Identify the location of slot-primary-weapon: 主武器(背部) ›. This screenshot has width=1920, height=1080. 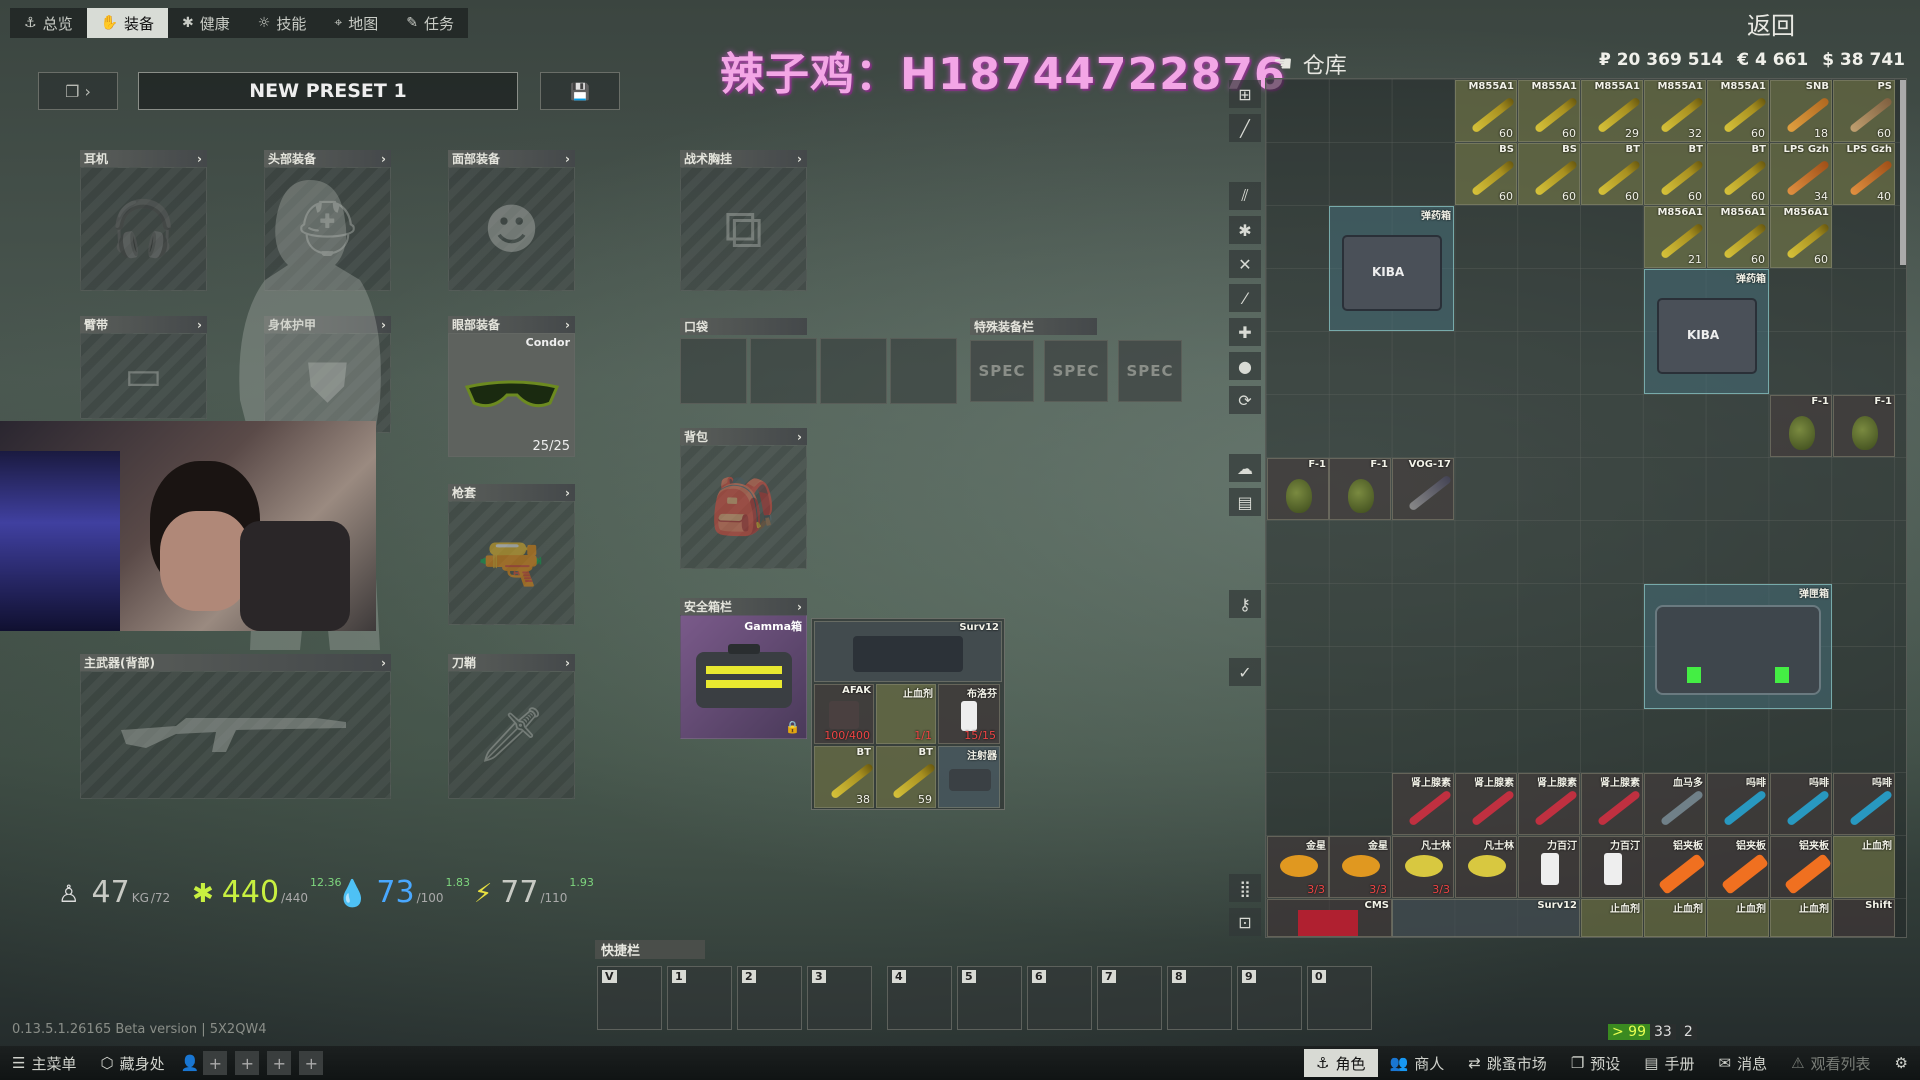
(235, 726).